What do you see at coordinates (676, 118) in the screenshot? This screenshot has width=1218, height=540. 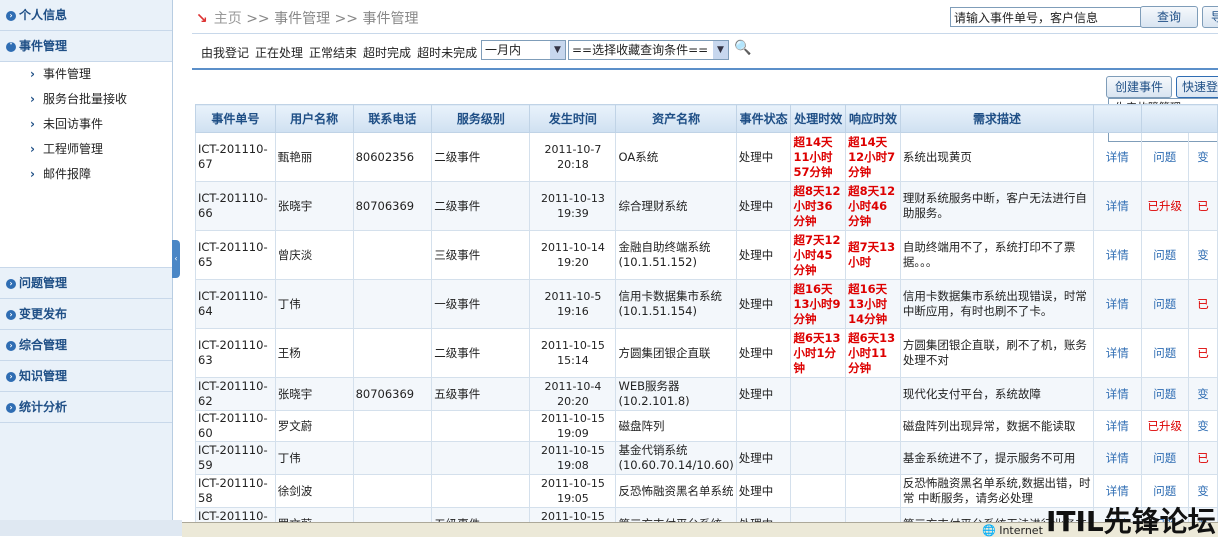 I see `column-header: 资产名称` at bounding box center [676, 118].